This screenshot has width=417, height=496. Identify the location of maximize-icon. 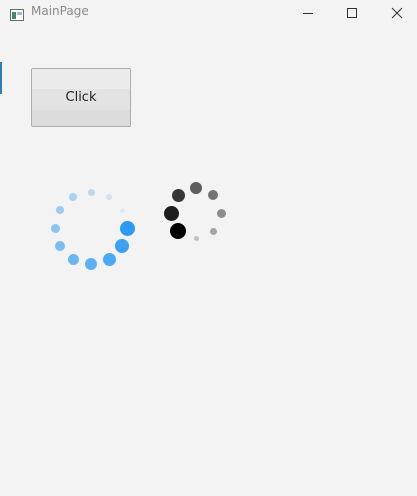
(351, 12).